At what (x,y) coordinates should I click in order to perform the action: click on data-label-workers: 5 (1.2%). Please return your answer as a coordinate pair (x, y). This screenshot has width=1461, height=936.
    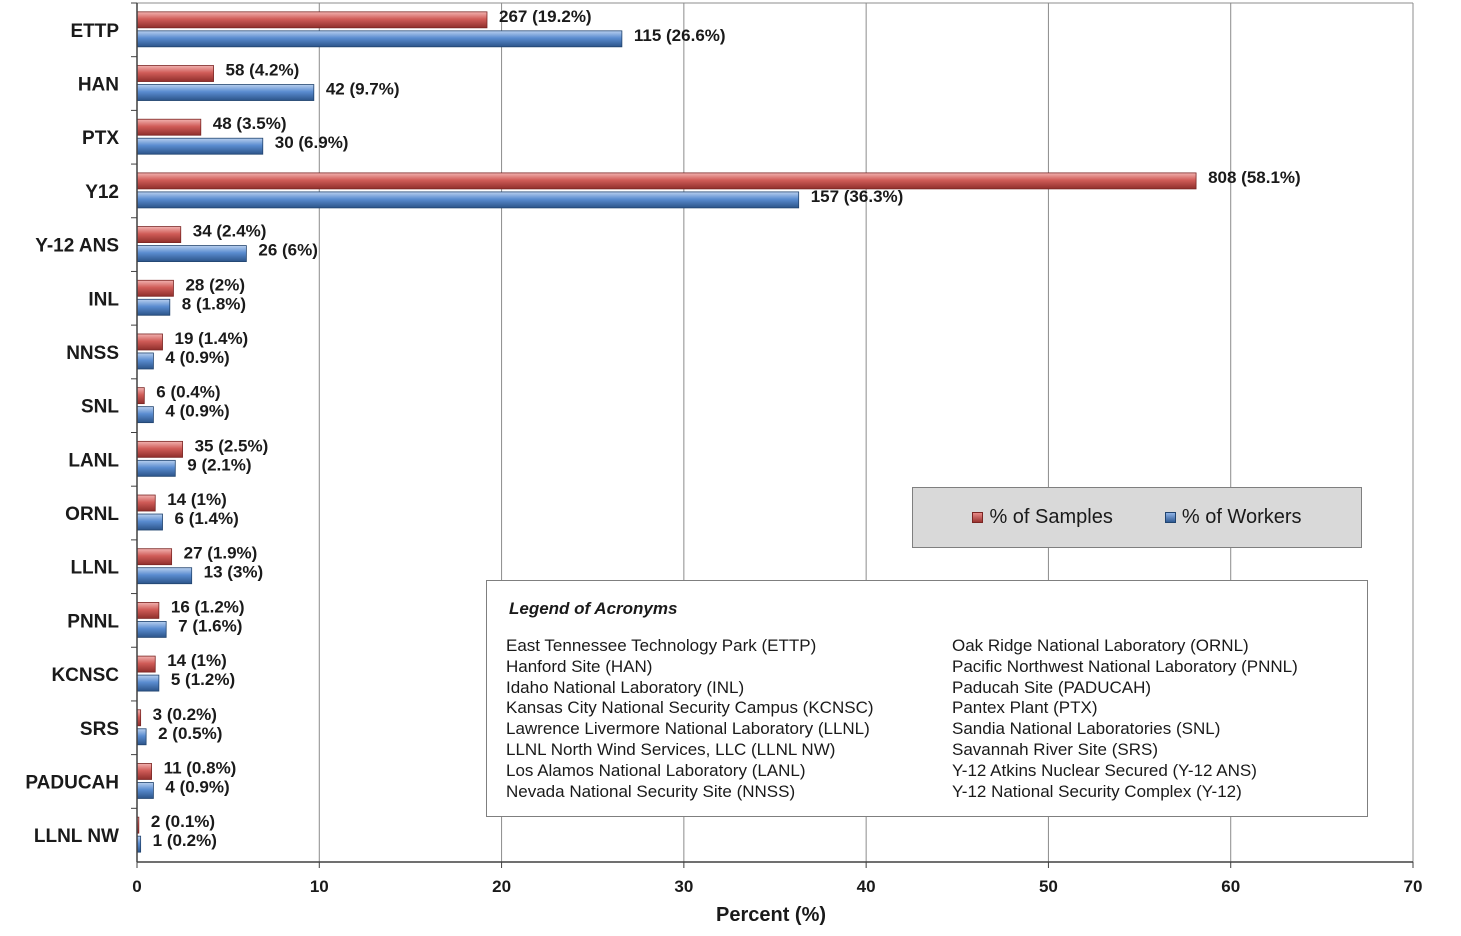
    Looking at the image, I should click on (203, 679).